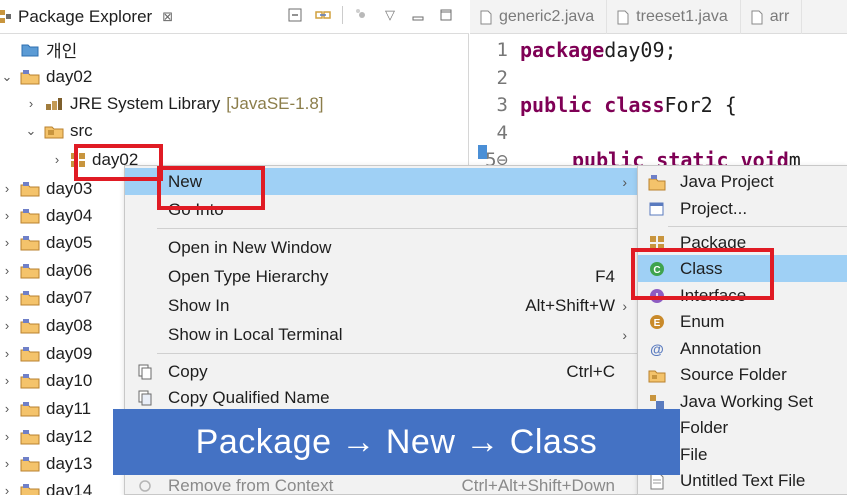 The height and width of the screenshot is (495, 847). What do you see at coordinates (69, 297) in the screenshot?
I see `tree-item-label: day07` at bounding box center [69, 297].